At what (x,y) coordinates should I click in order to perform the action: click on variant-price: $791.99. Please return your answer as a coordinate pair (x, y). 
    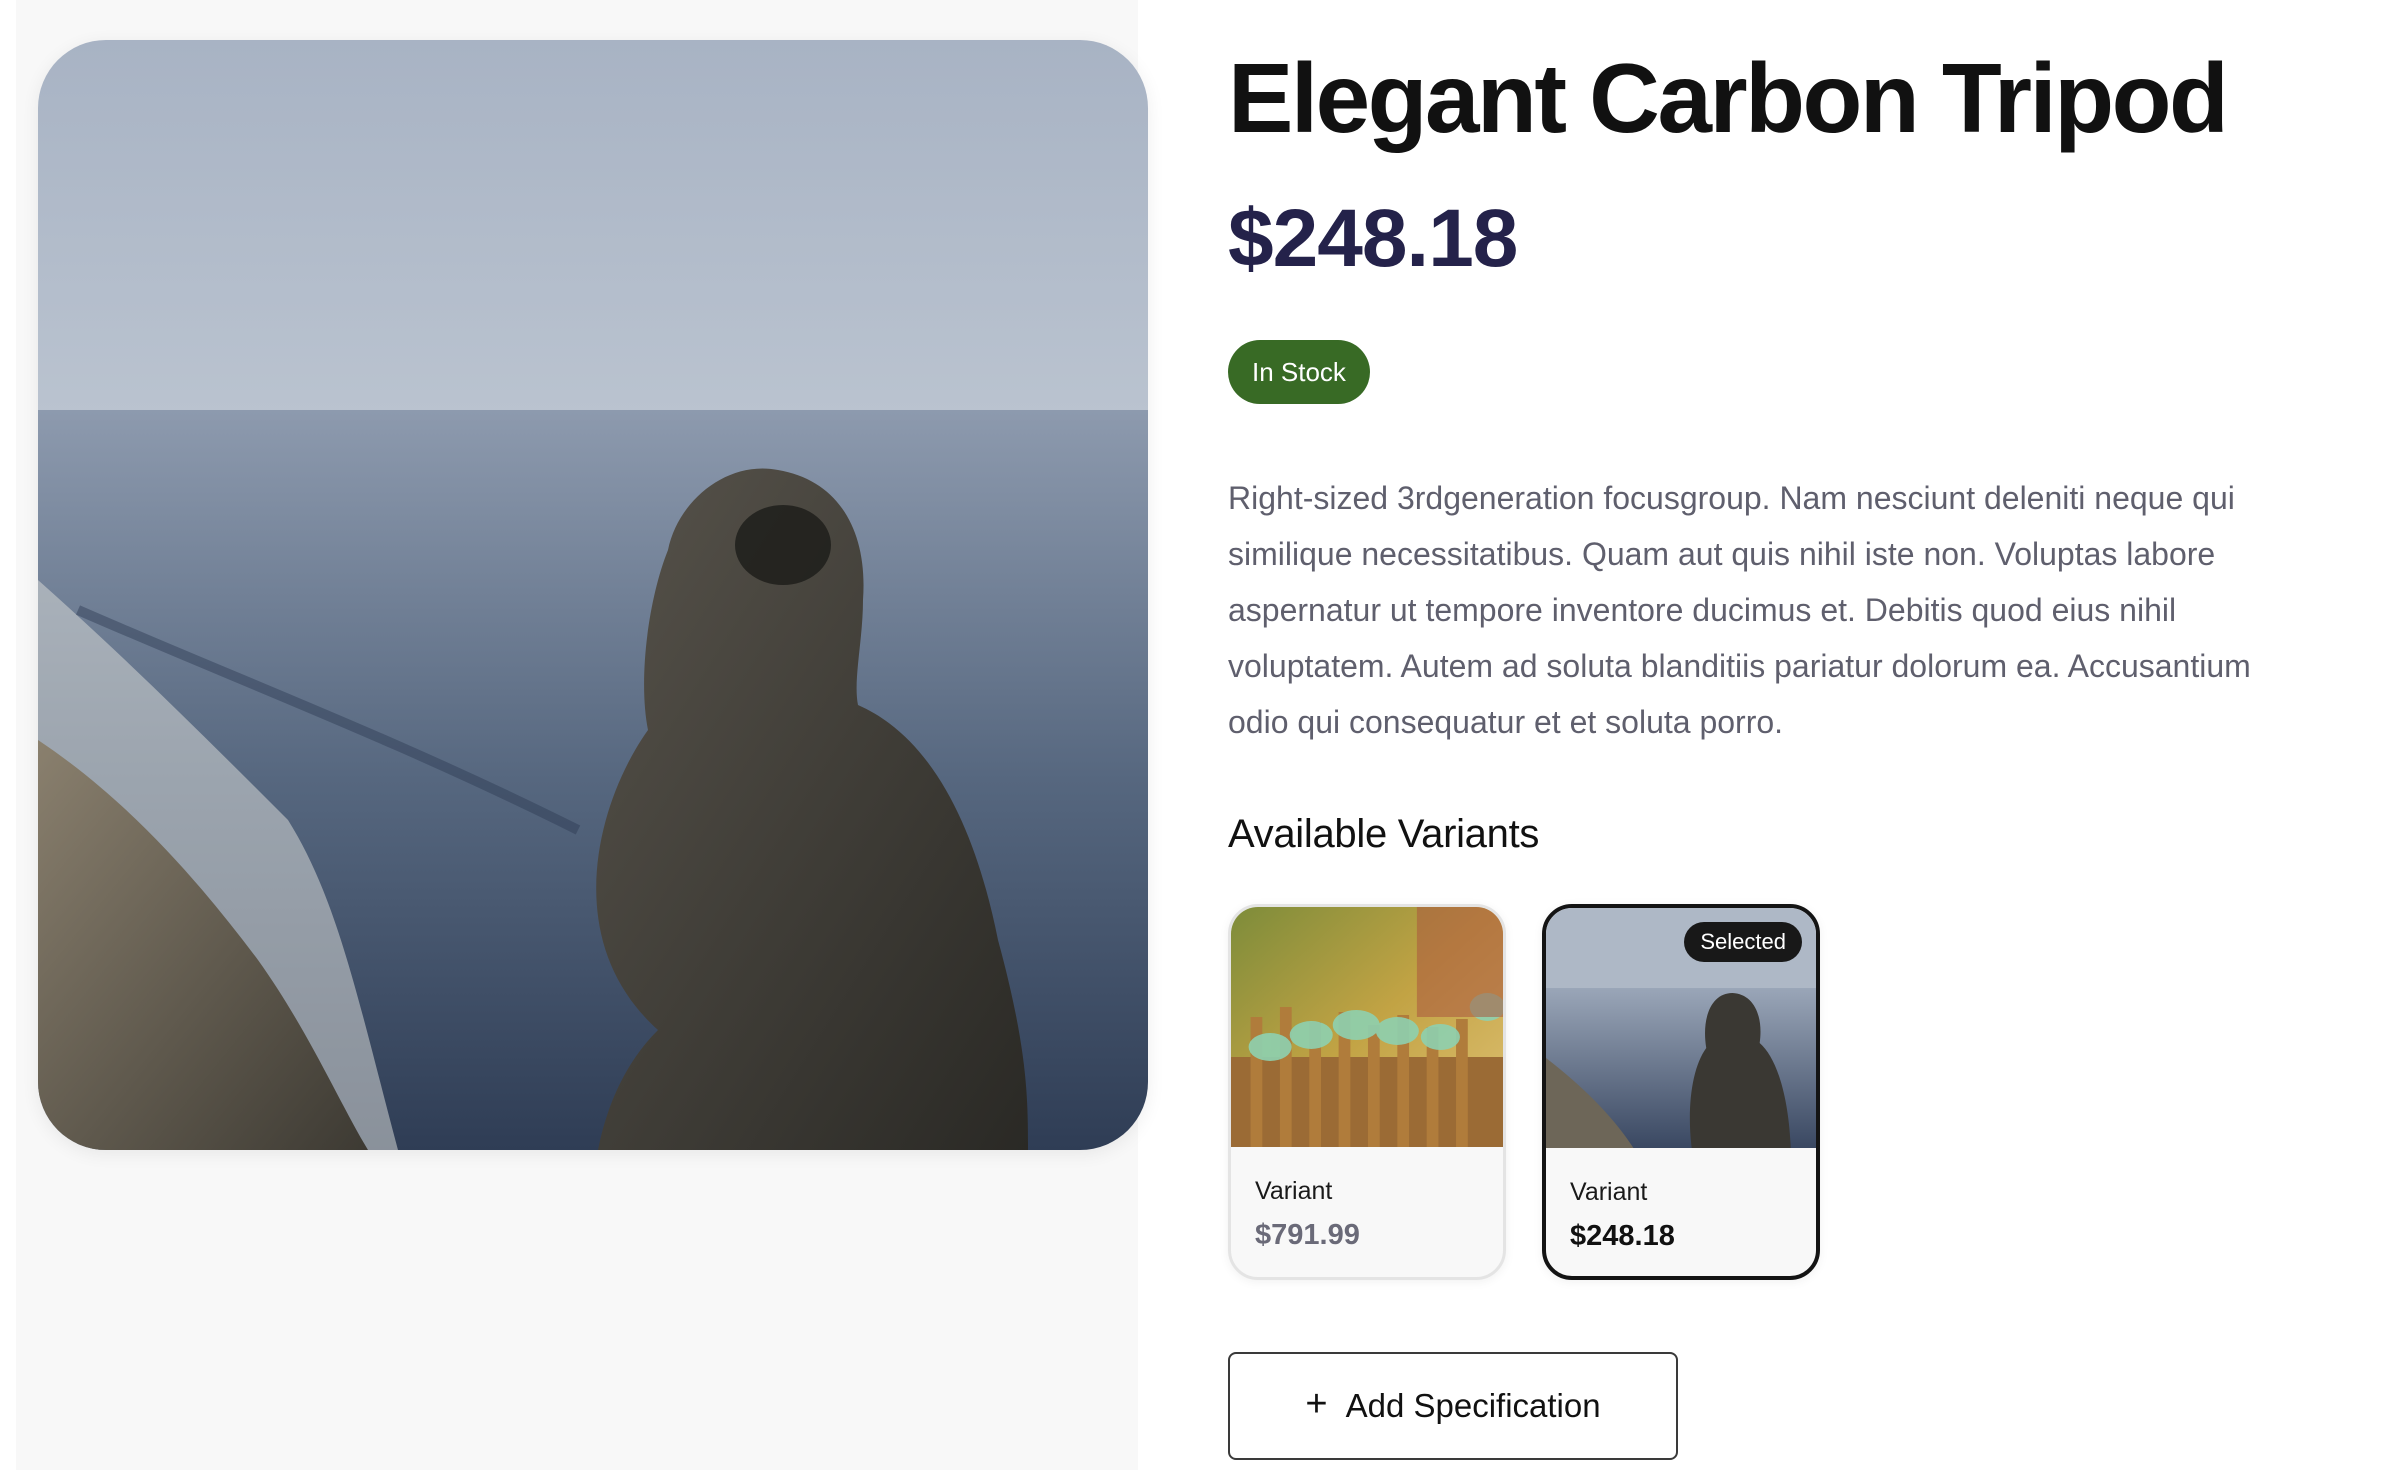
    Looking at the image, I should click on (1307, 1235).